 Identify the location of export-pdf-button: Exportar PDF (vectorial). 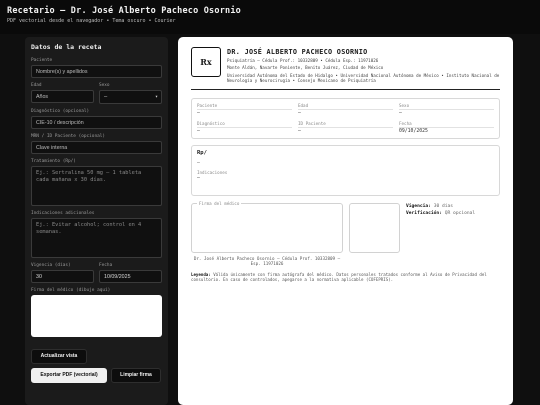
(69, 375).